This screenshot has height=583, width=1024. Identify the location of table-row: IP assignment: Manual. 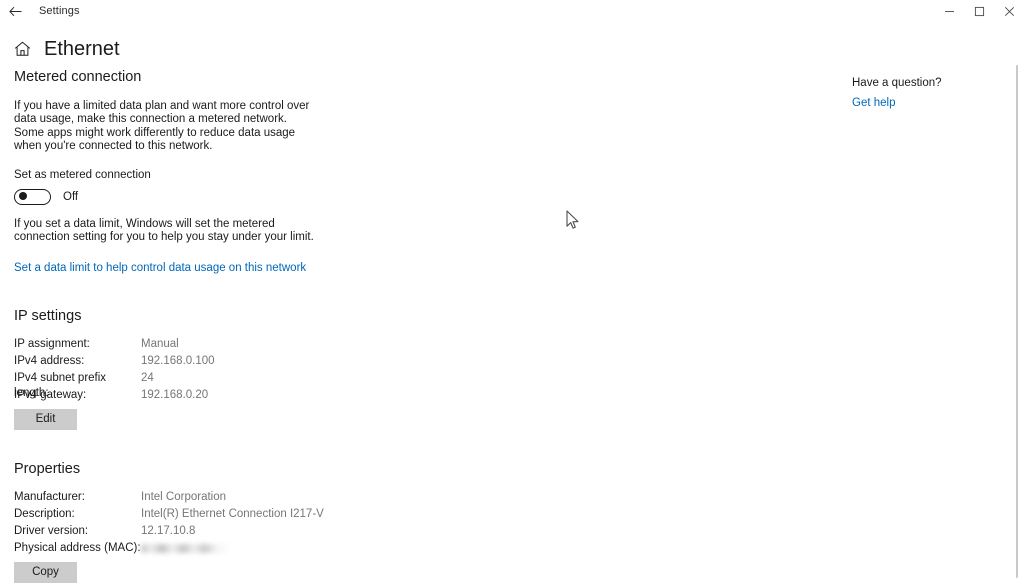
(164, 345).